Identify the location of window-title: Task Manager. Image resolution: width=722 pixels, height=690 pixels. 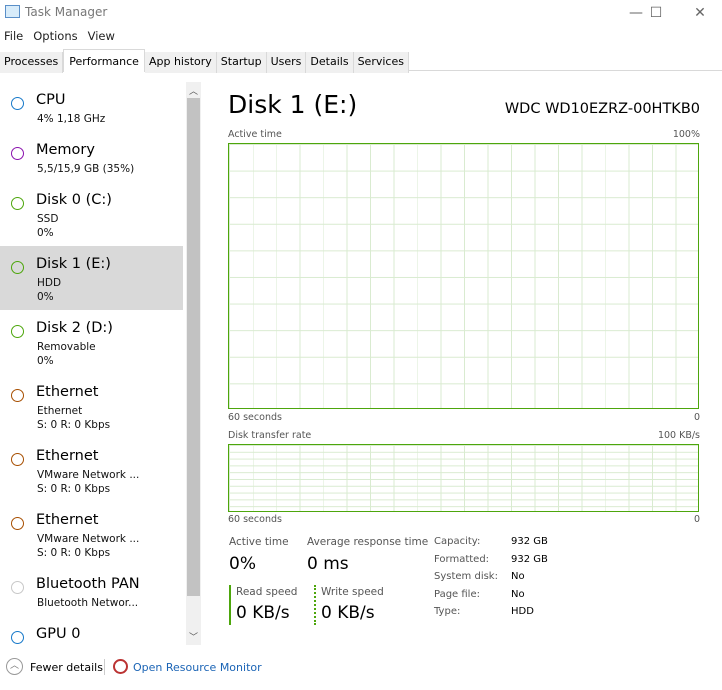
(66, 12).